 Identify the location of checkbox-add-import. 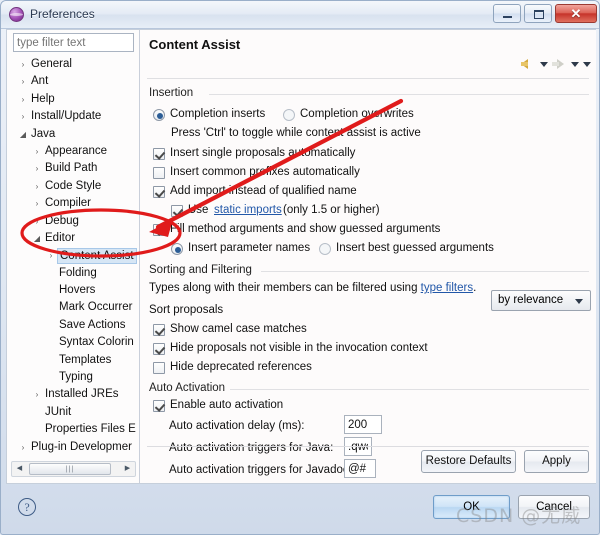
(159, 192).